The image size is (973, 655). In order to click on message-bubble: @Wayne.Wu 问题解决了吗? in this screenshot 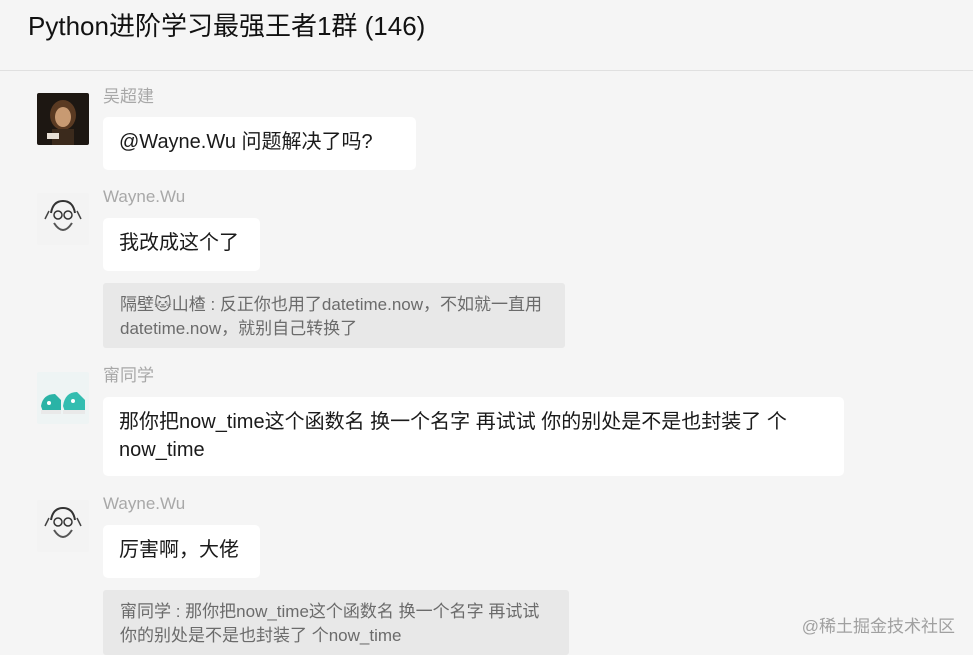, I will do `click(259, 143)`.